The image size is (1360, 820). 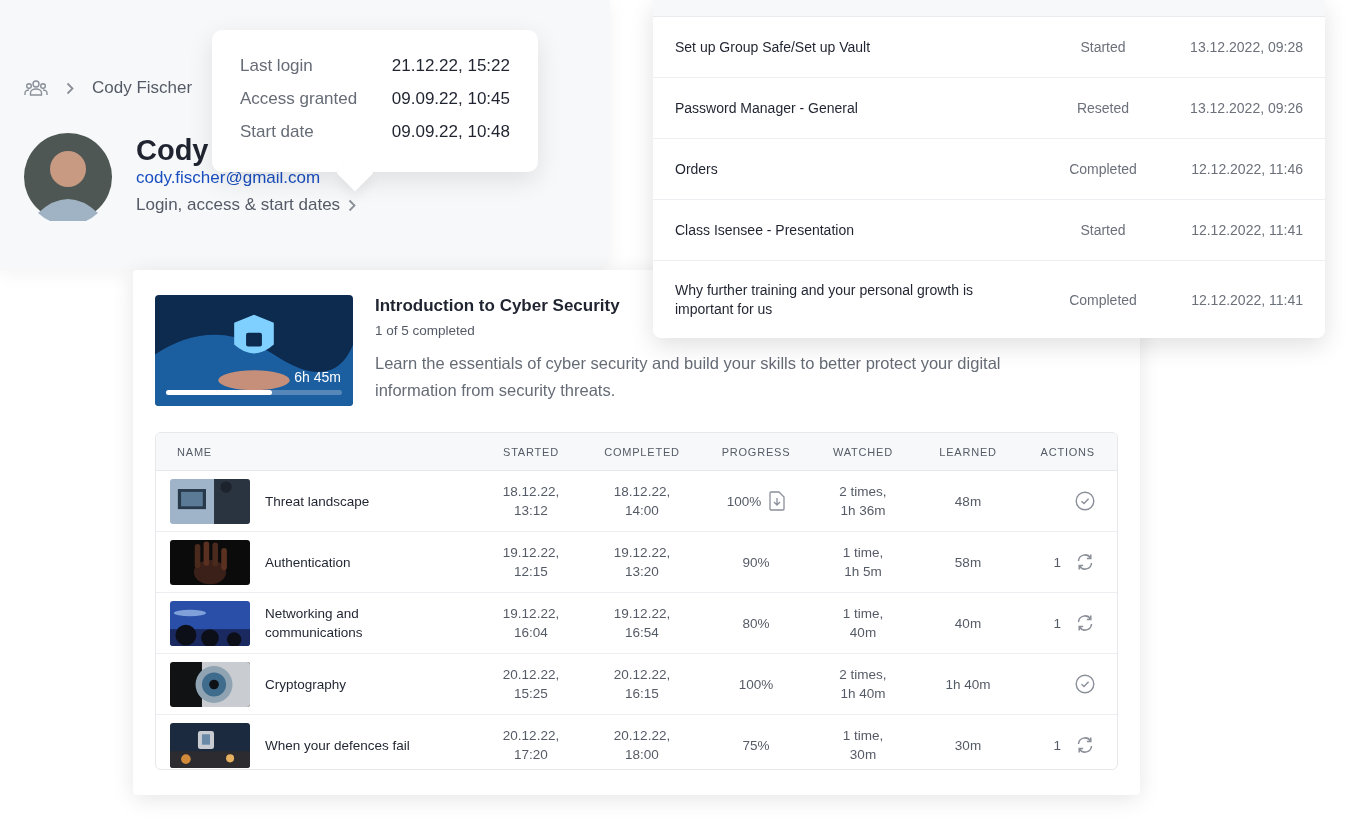 What do you see at coordinates (1103, 108) in the screenshot?
I see `lecture-state: Reseted` at bounding box center [1103, 108].